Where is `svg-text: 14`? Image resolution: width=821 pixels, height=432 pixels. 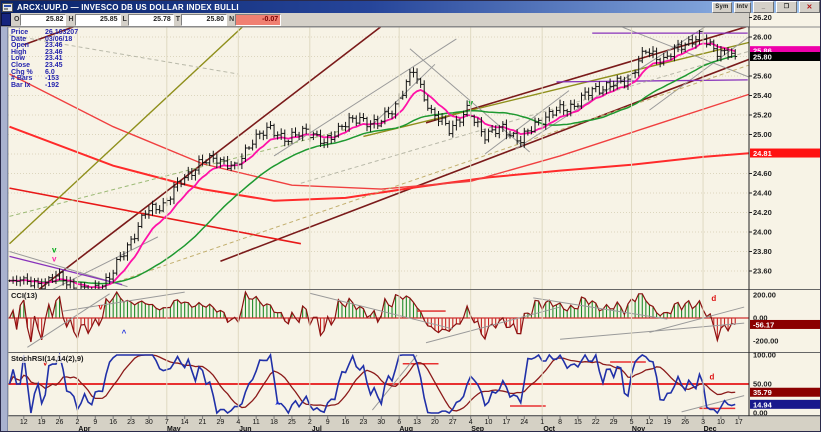 svg-text: 14 is located at coordinates (185, 422).